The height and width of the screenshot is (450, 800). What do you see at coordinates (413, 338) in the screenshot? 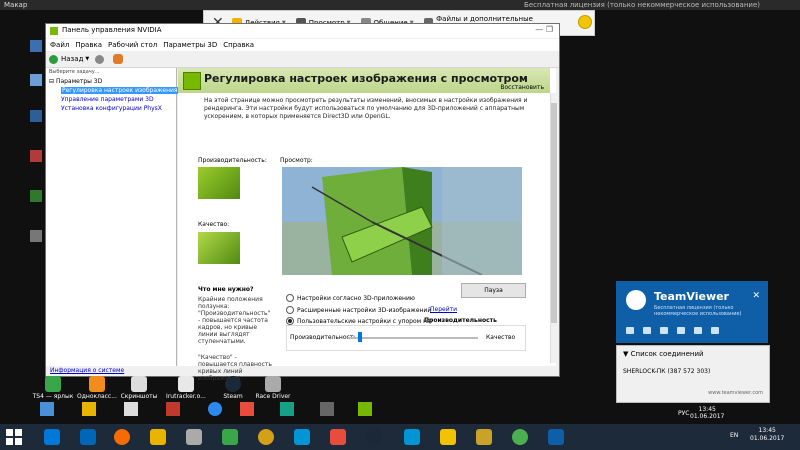
I see `quality-slider-track` at bounding box center [413, 338].